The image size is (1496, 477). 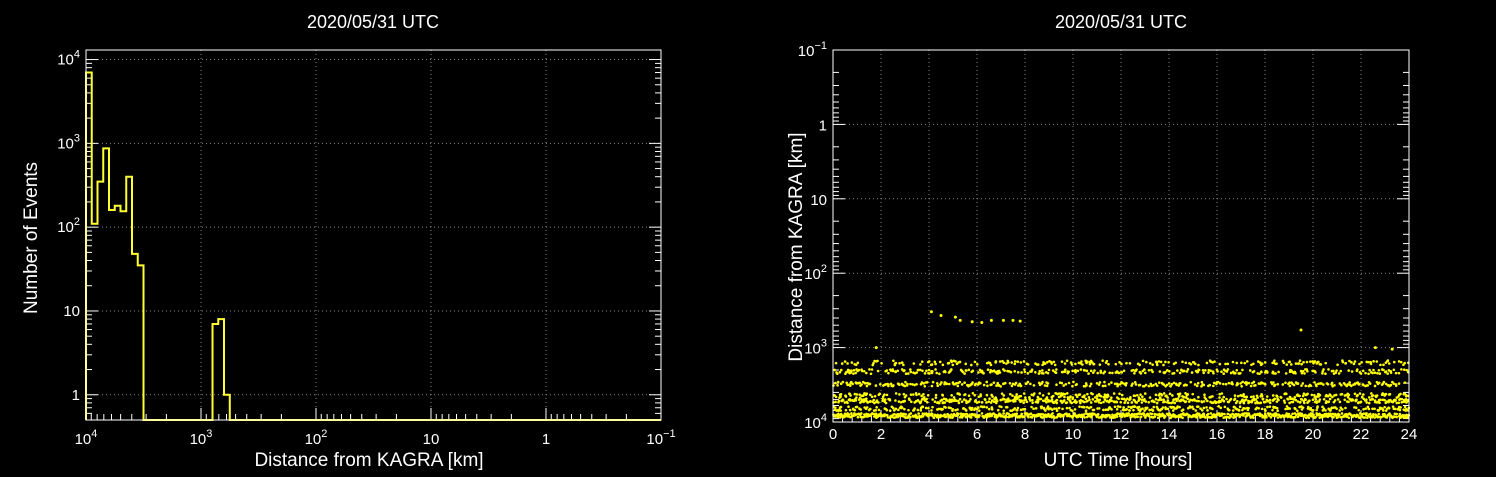 What do you see at coordinates (31, 238) in the screenshot?
I see `left-ylabel: Number of Events` at bounding box center [31, 238].